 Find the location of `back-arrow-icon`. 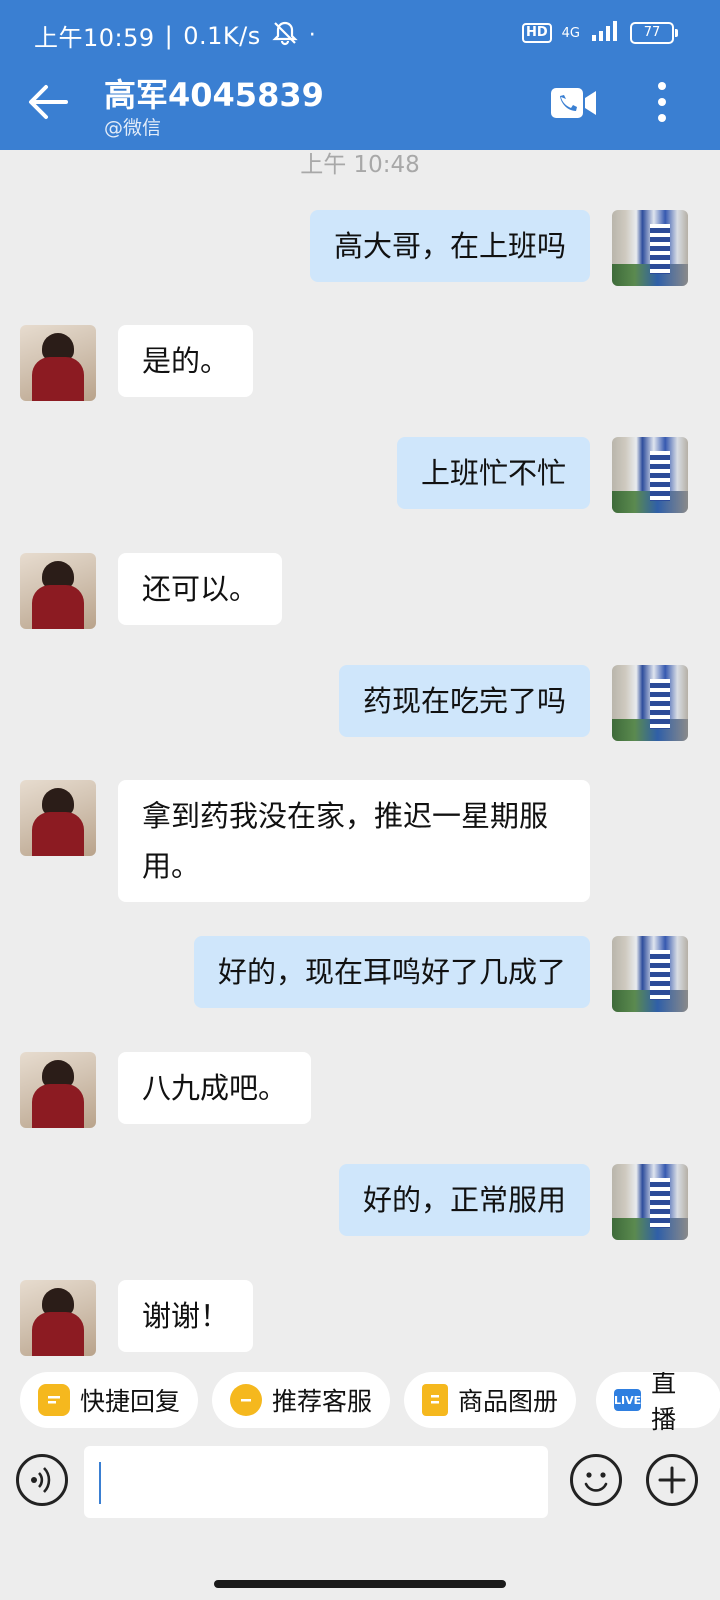

back-arrow-icon is located at coordinates (48, 102).